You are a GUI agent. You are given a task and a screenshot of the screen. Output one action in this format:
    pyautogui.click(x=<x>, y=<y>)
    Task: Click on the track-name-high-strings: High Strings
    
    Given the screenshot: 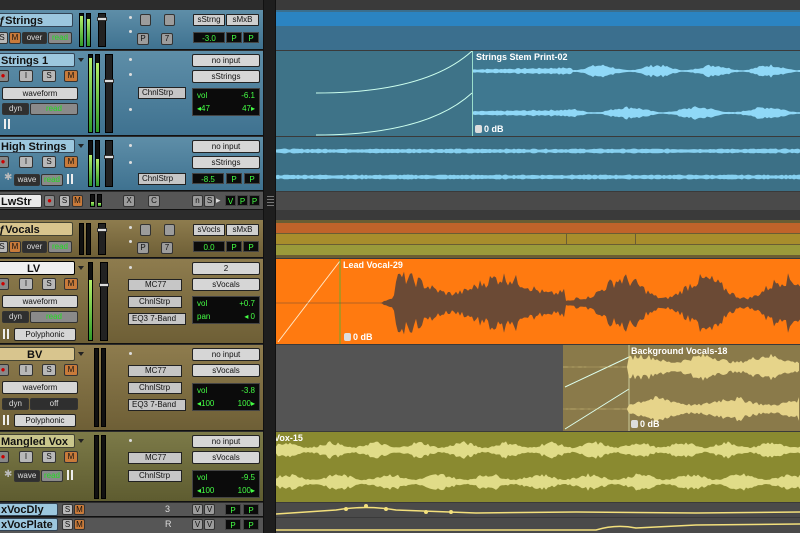 What is the action you would take?
    pyautogui.click(x=37, y=146)
    